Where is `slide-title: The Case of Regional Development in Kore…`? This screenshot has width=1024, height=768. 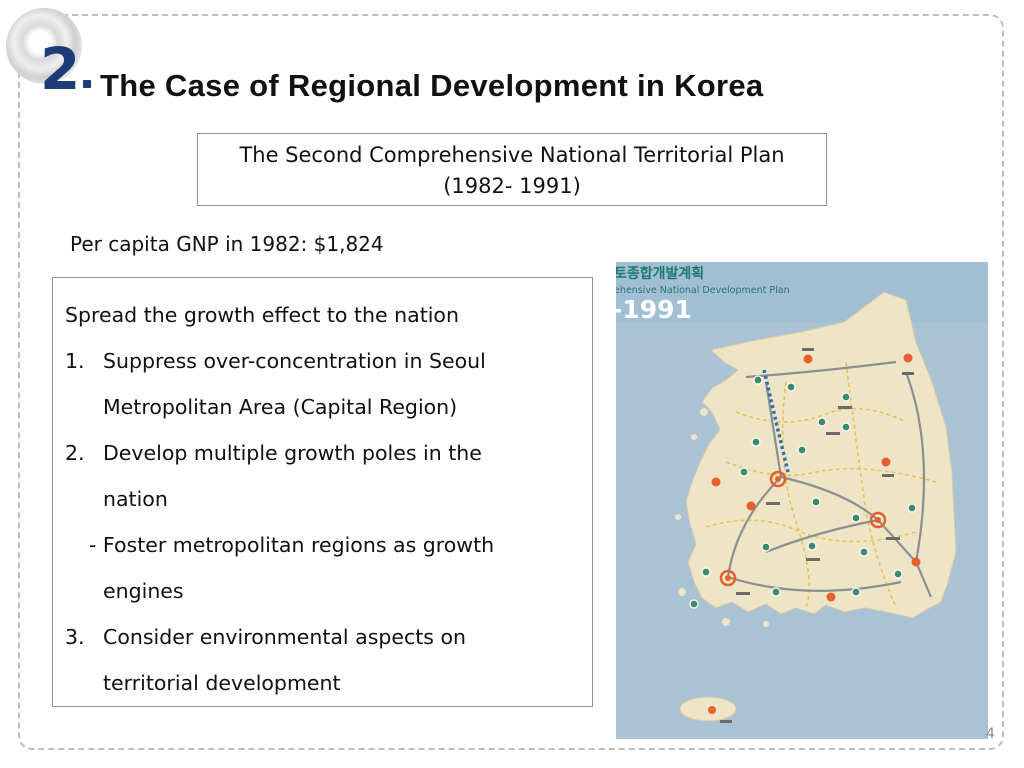 slide-title: The Case of Regional Development in Kore… is located at coordinates (432, 85).